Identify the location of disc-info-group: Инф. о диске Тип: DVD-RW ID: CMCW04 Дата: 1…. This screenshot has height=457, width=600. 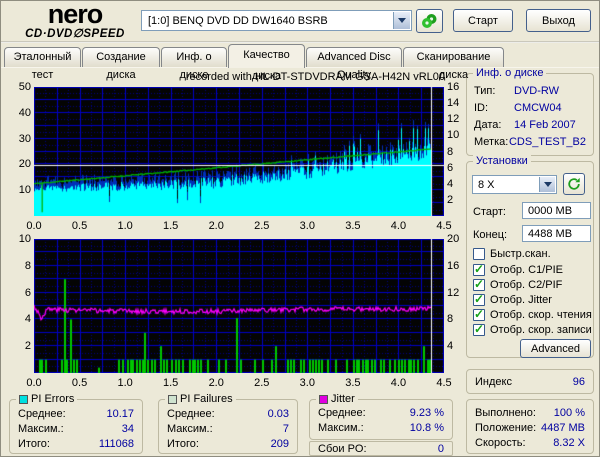
(530, 111).